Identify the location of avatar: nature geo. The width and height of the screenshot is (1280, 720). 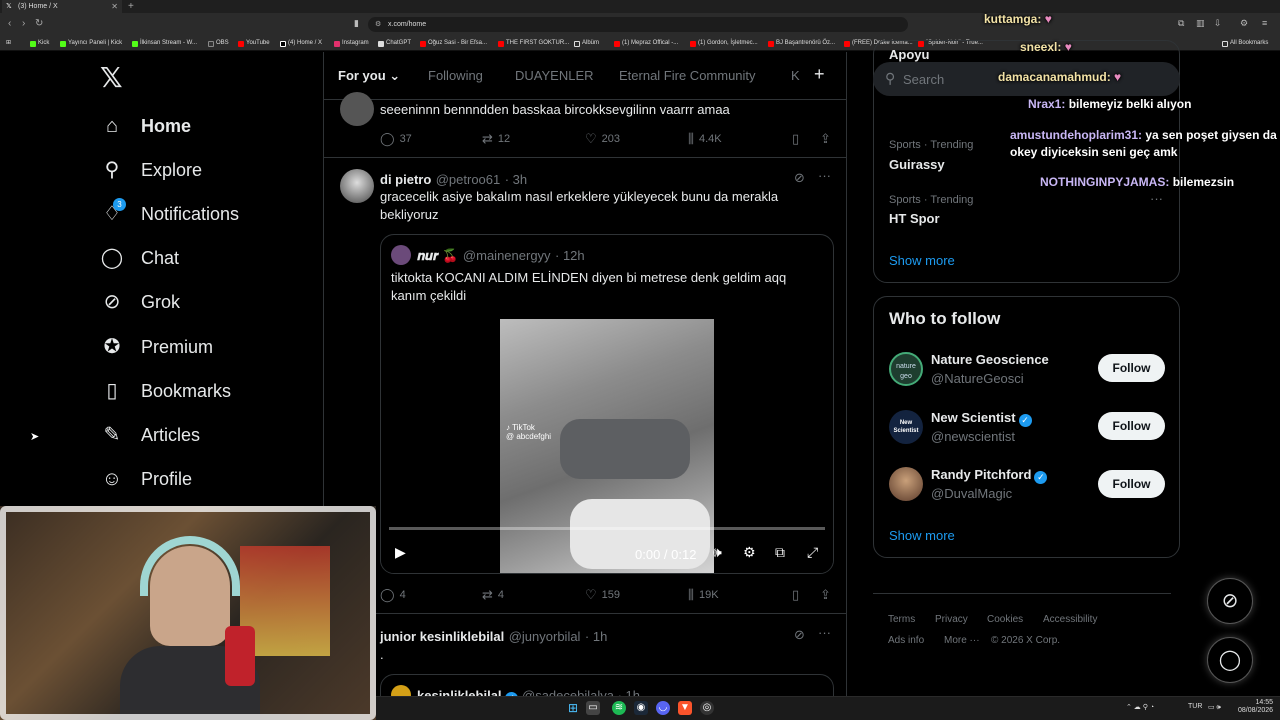
(906, 369).